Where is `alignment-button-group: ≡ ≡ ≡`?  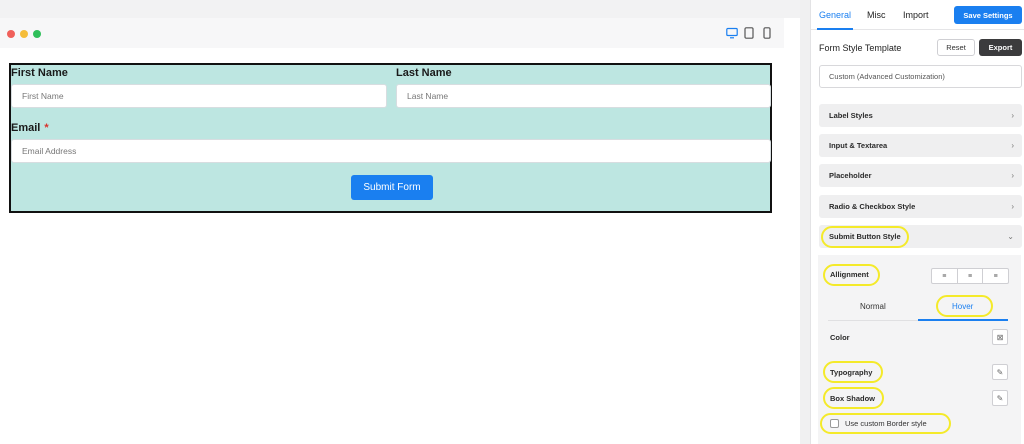 alignment-button-group: ≡ ≡ ≡ is located at coordinates (970, 276).